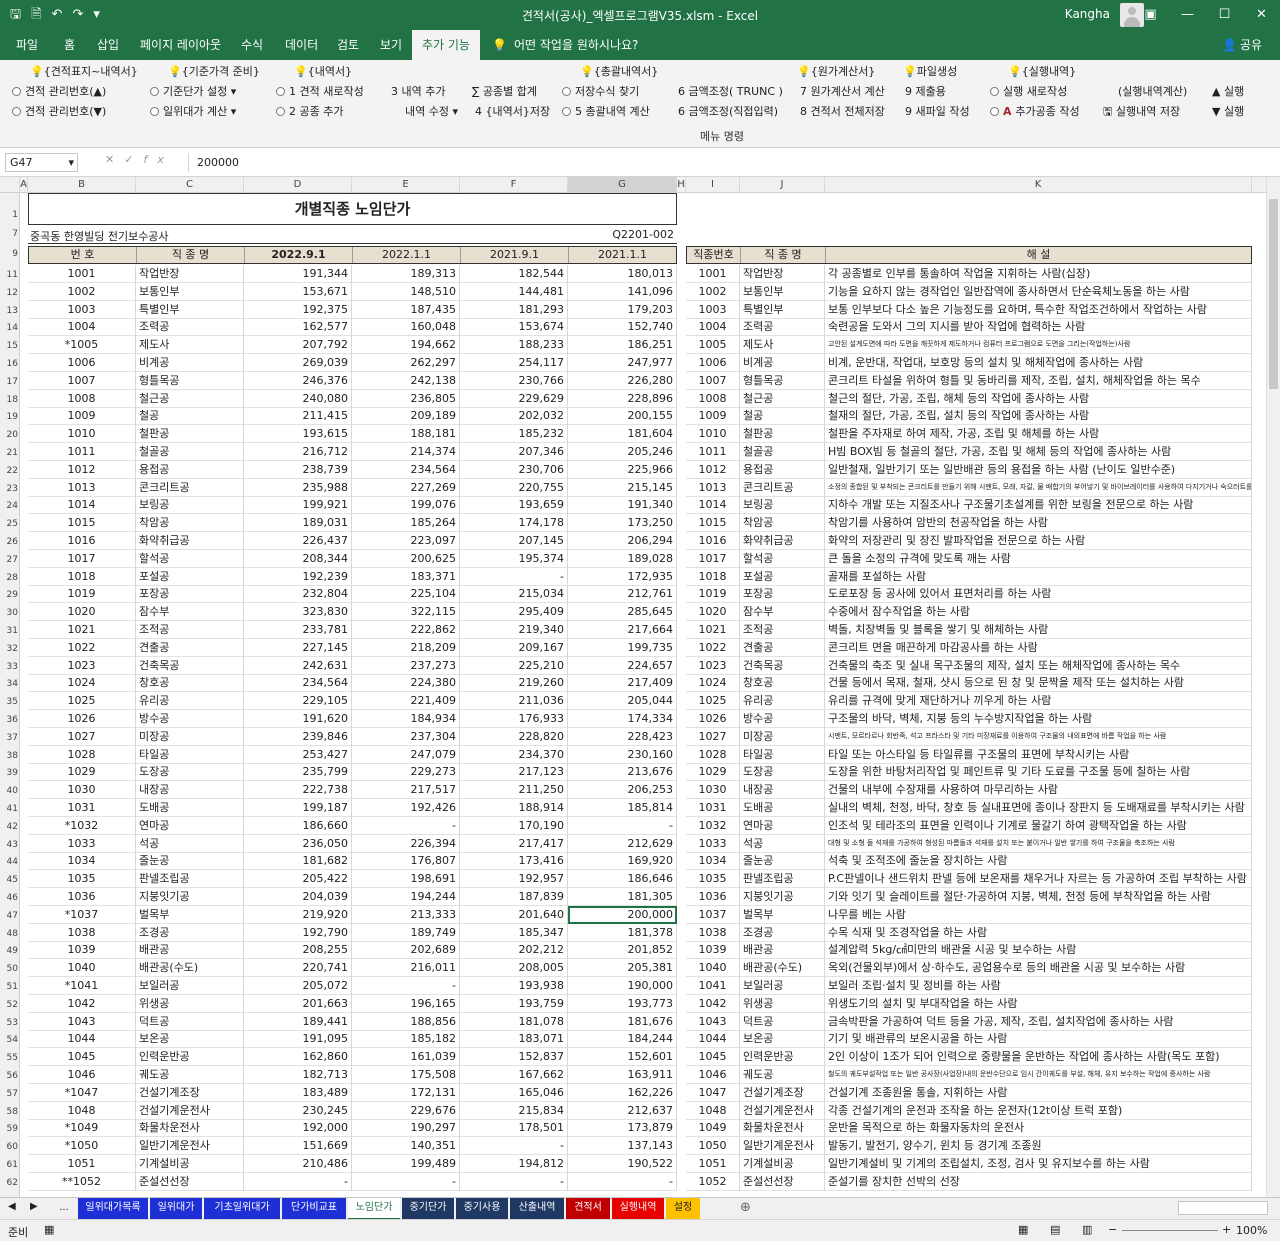 This screenshot has height=1241, width=1280. Describe the element at coordinates (406, 523) in the screenshot. I see `cell-2022-1-1: 185,264` at that location.